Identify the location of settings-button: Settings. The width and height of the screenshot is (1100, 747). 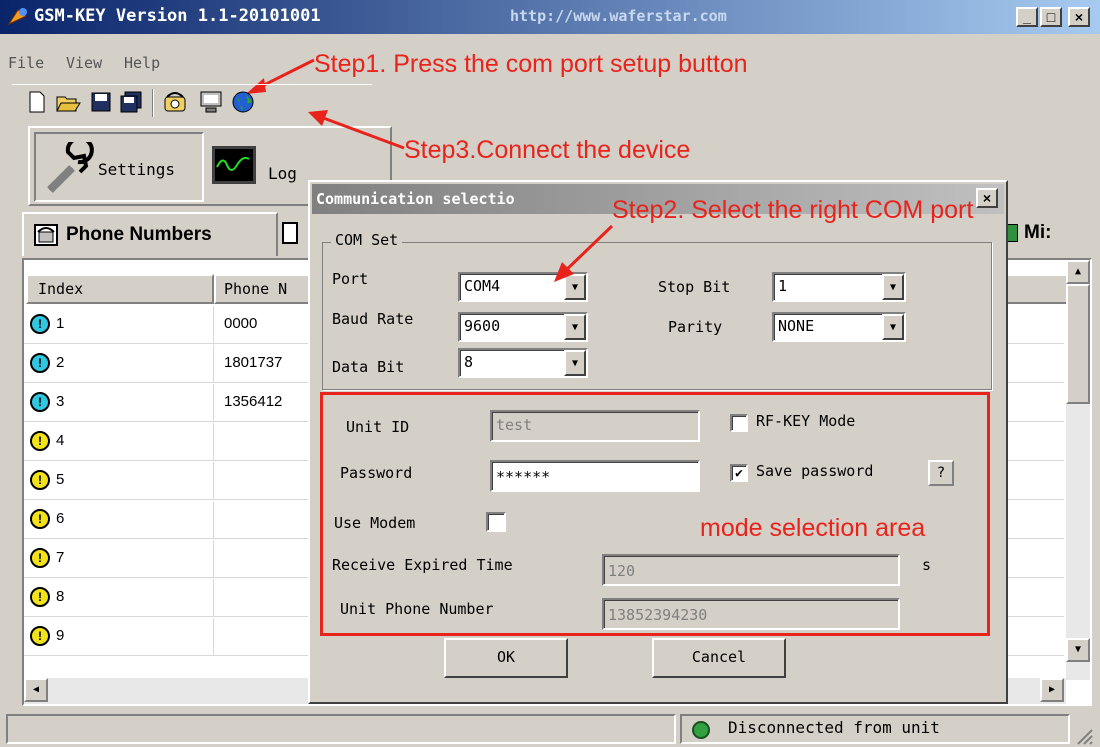
(119, 167).